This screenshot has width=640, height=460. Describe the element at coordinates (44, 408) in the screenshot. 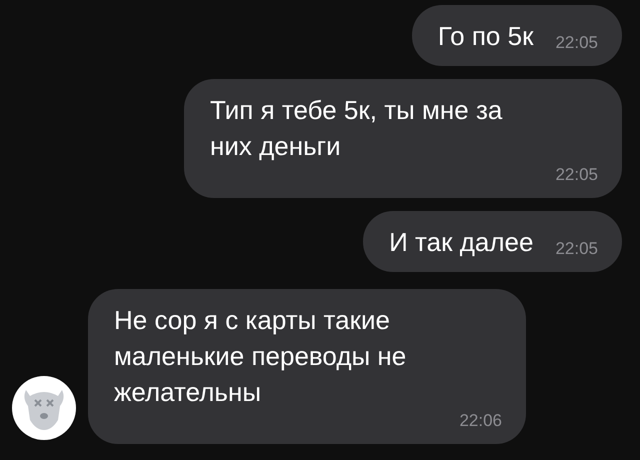

I see `avatar-icon` at that location.